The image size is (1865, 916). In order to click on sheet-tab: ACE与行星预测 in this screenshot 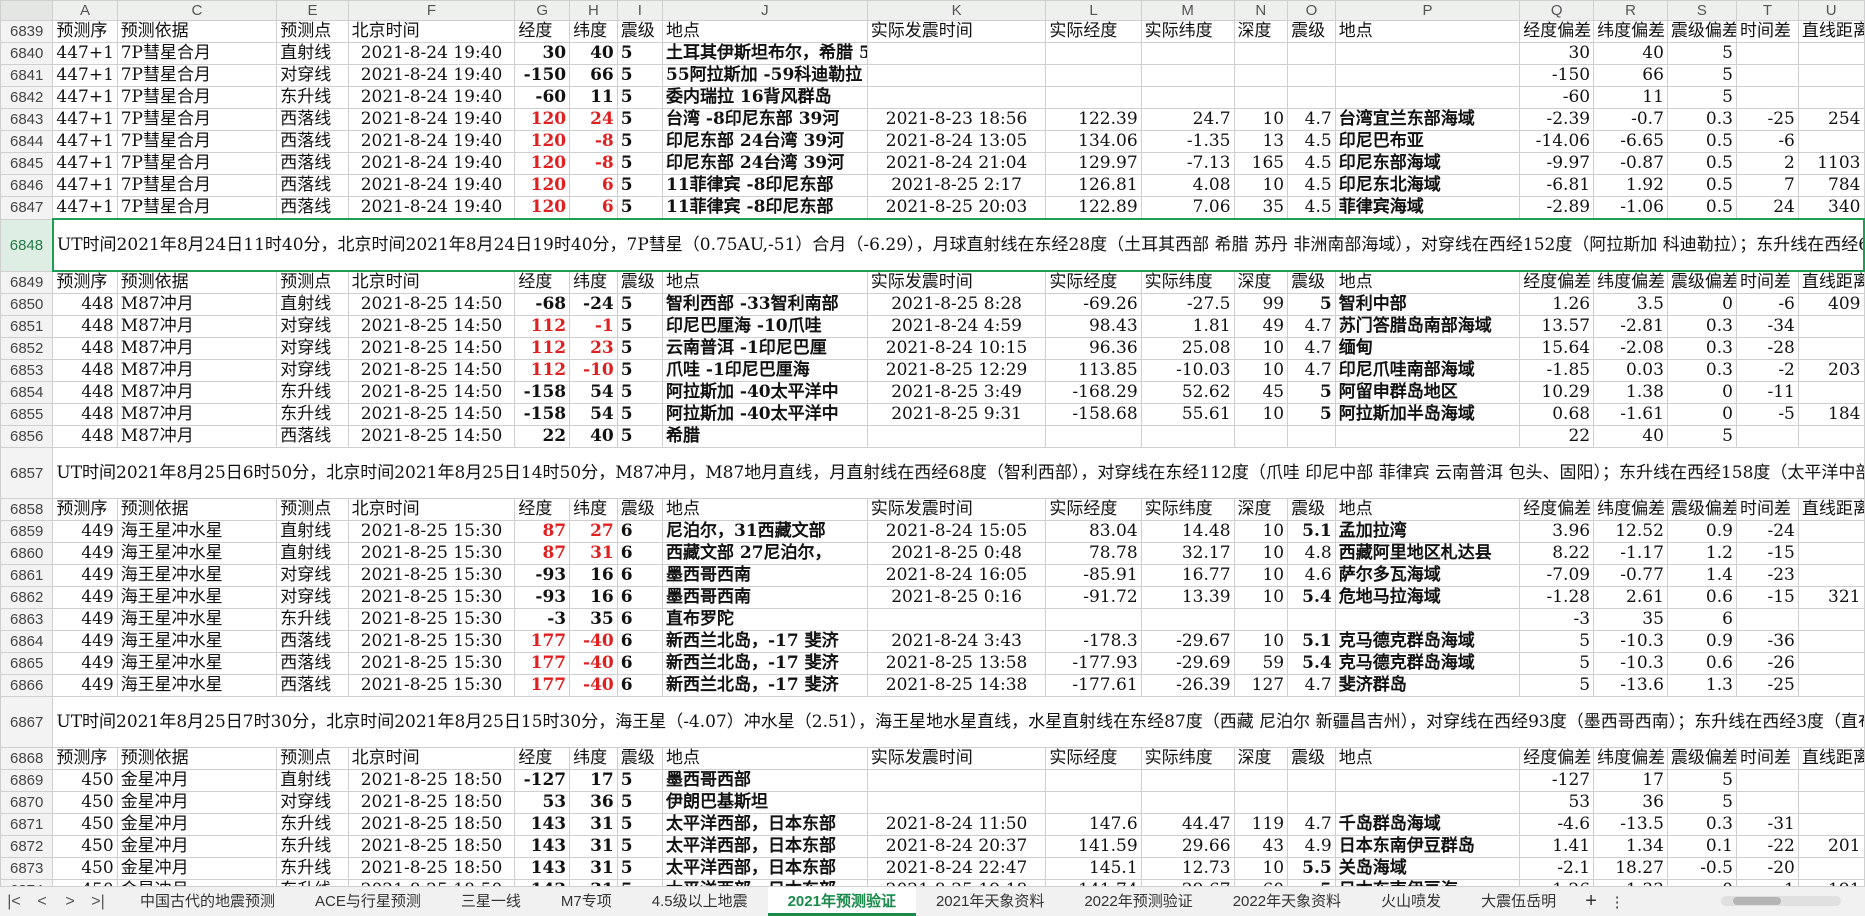, I will do `click(368, 901)`.